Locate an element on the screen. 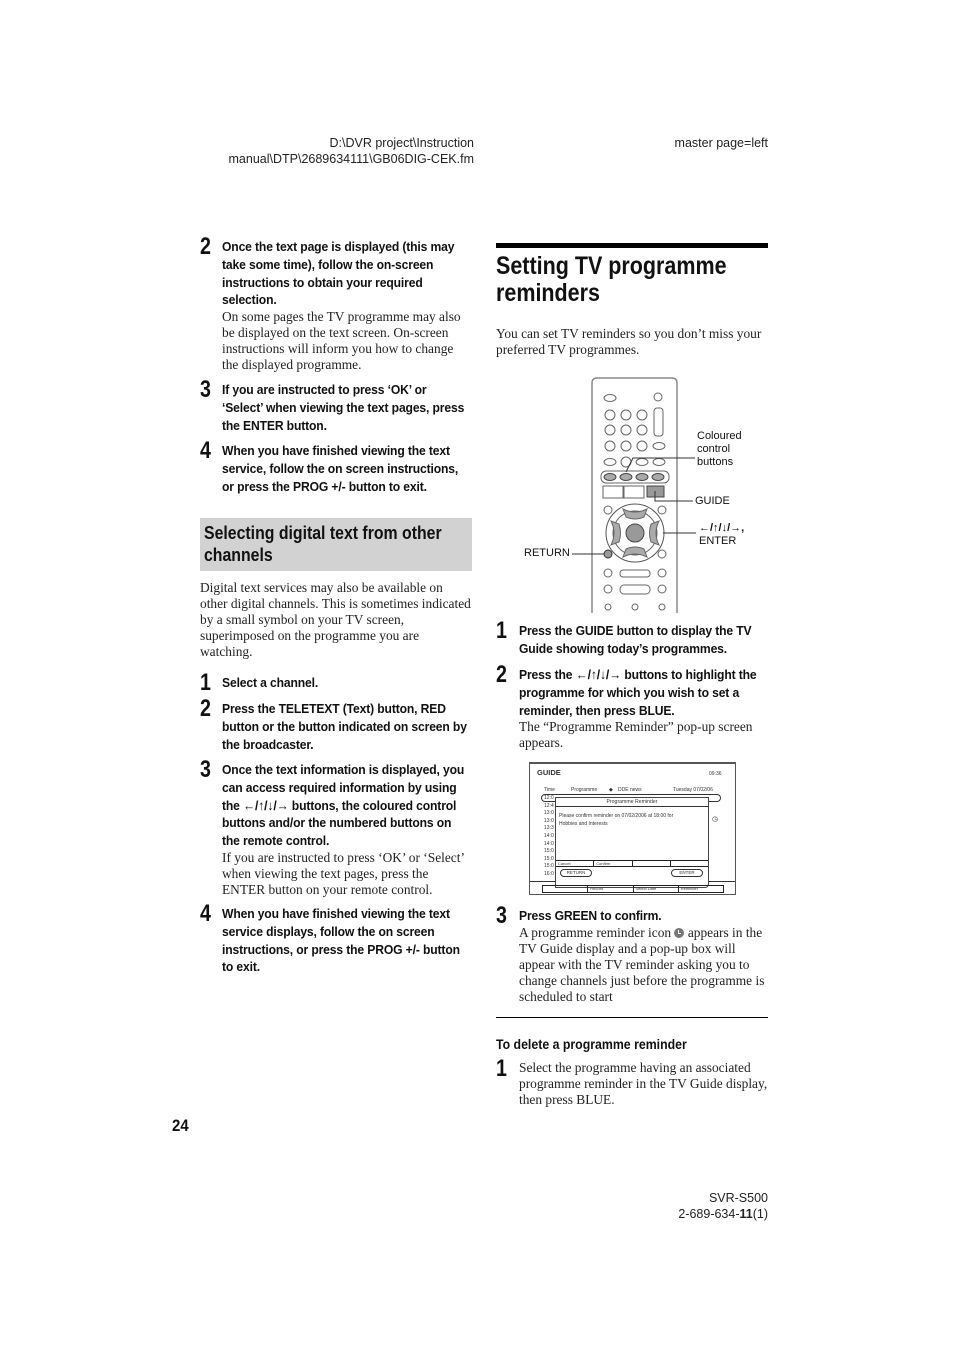 This screenshot has height=1351, width=954. option-record: Record is located at coordinates (611, 889).